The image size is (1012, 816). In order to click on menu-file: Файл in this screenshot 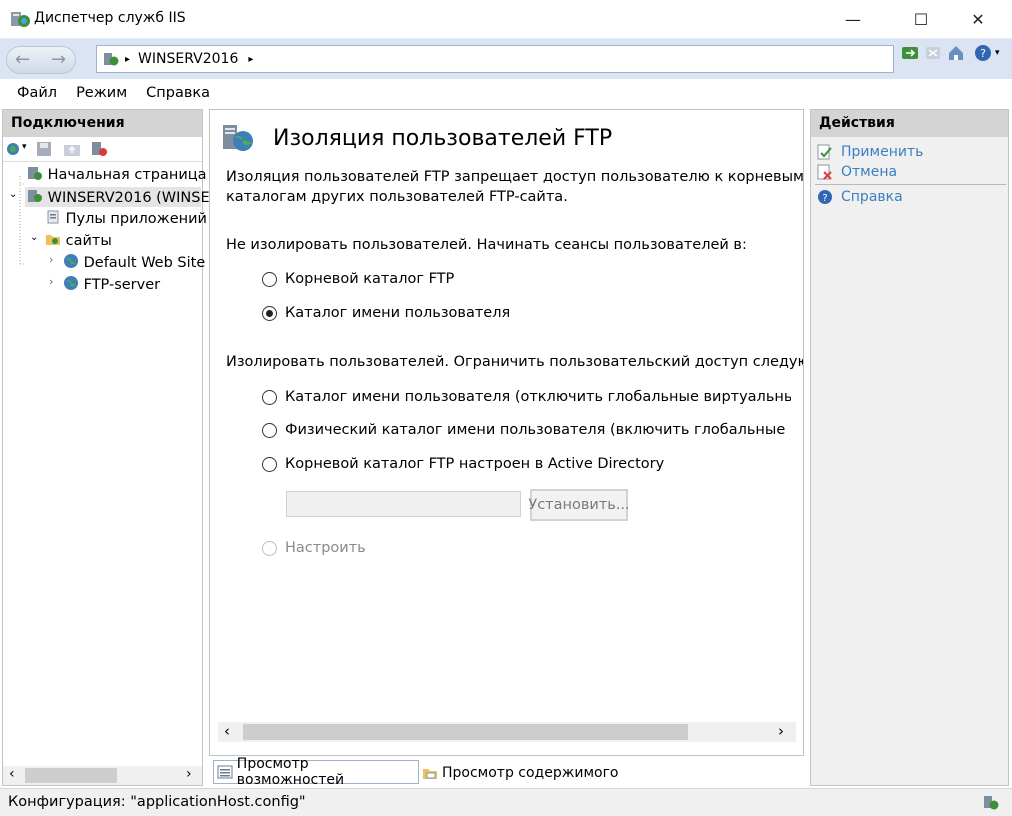, I will do `click(37, 93)`.